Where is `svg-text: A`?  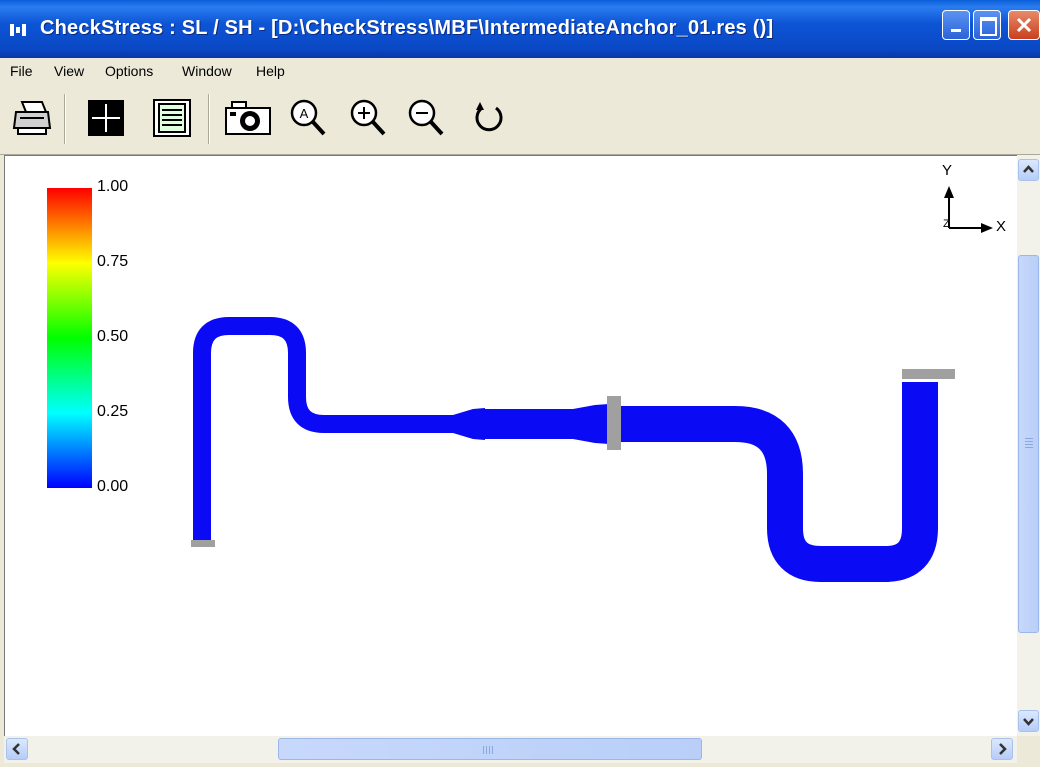
svg-text: A is located at coordinates (304, 113).